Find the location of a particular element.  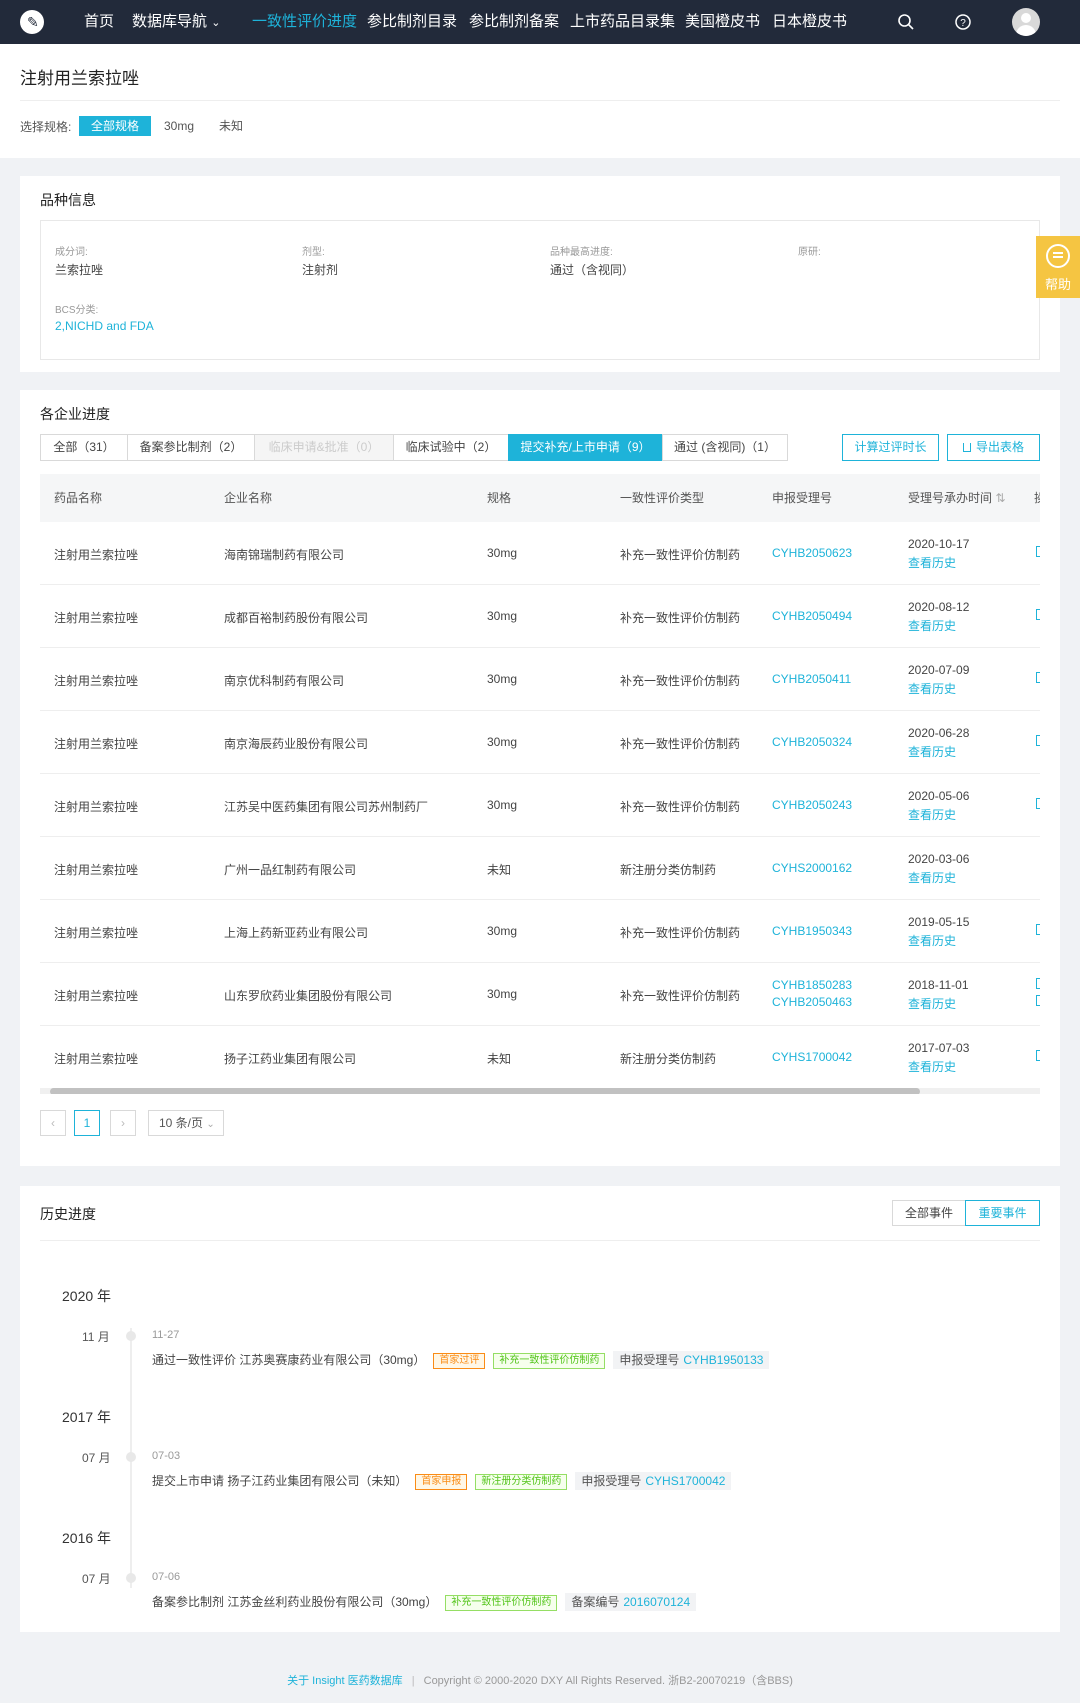

timeline-year: 2017 年 is located at coordinates (87, 1417).